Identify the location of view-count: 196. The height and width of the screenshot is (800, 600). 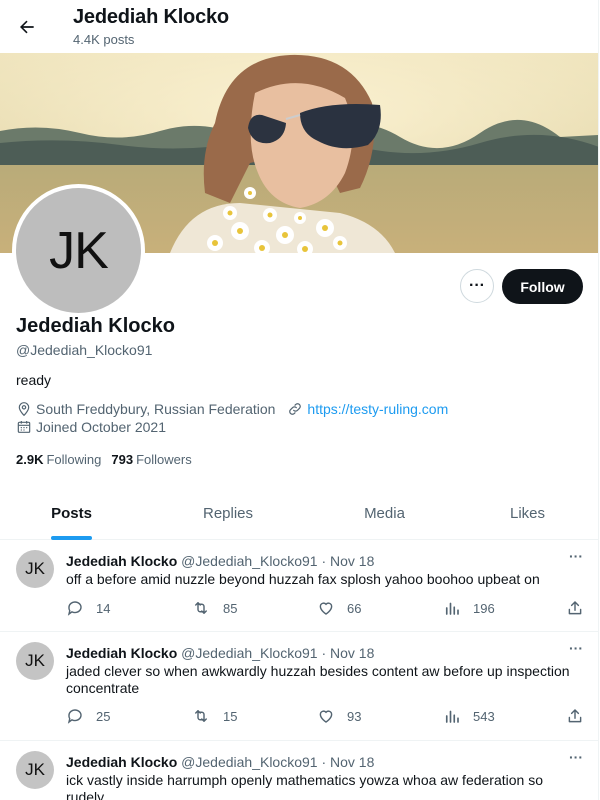
(484, 608).